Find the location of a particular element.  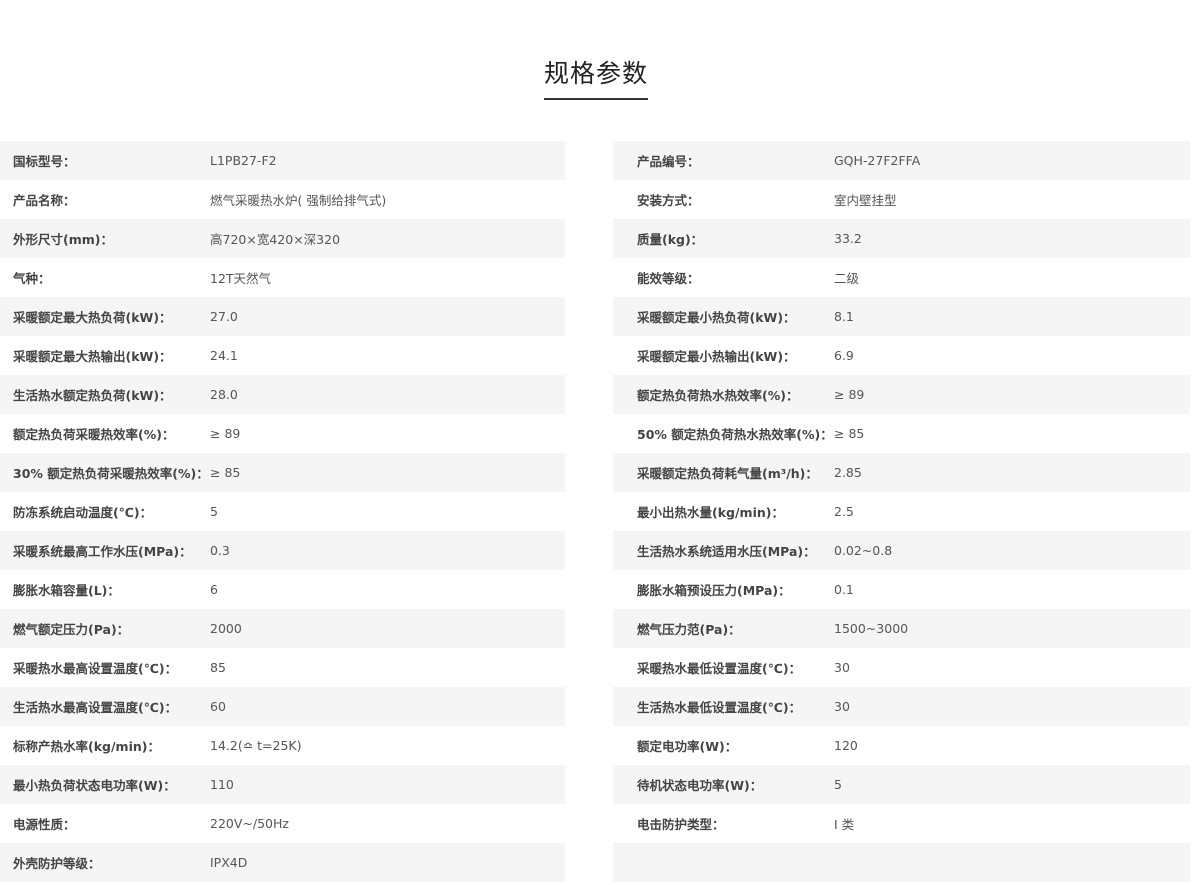

spec-row: 最小出热水量(kg/min)： 2.5 is located at coordinates (901, 511).